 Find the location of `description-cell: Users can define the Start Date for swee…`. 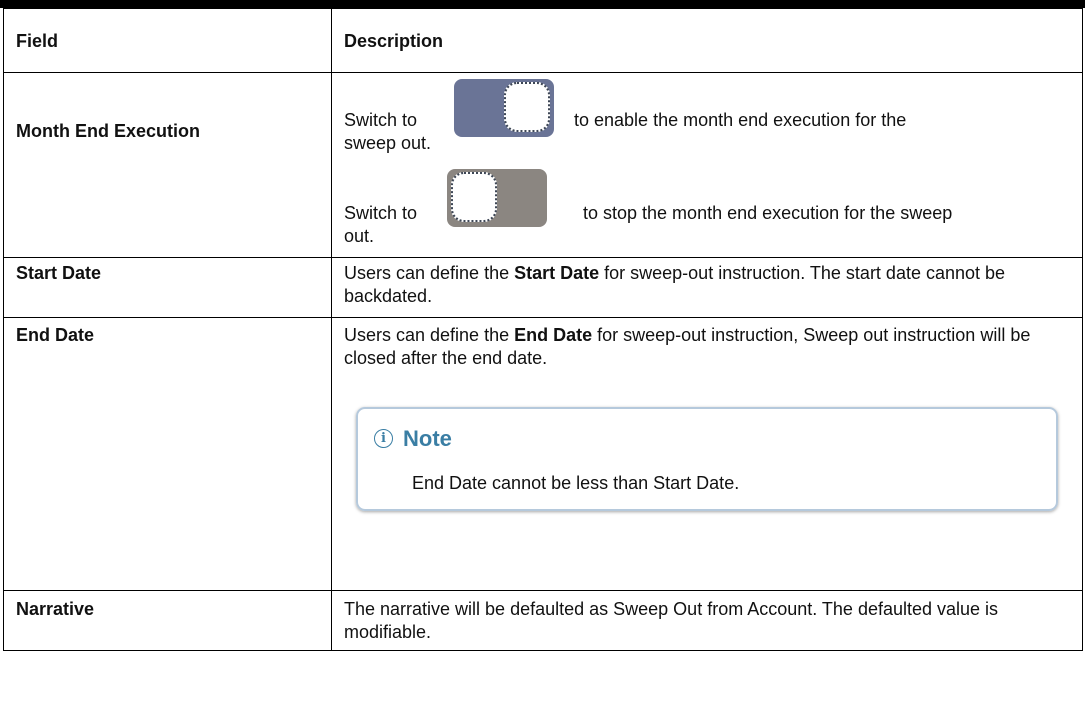

description-cell: Users can define the Start Date for swee… is located at coordinates (707, 287).